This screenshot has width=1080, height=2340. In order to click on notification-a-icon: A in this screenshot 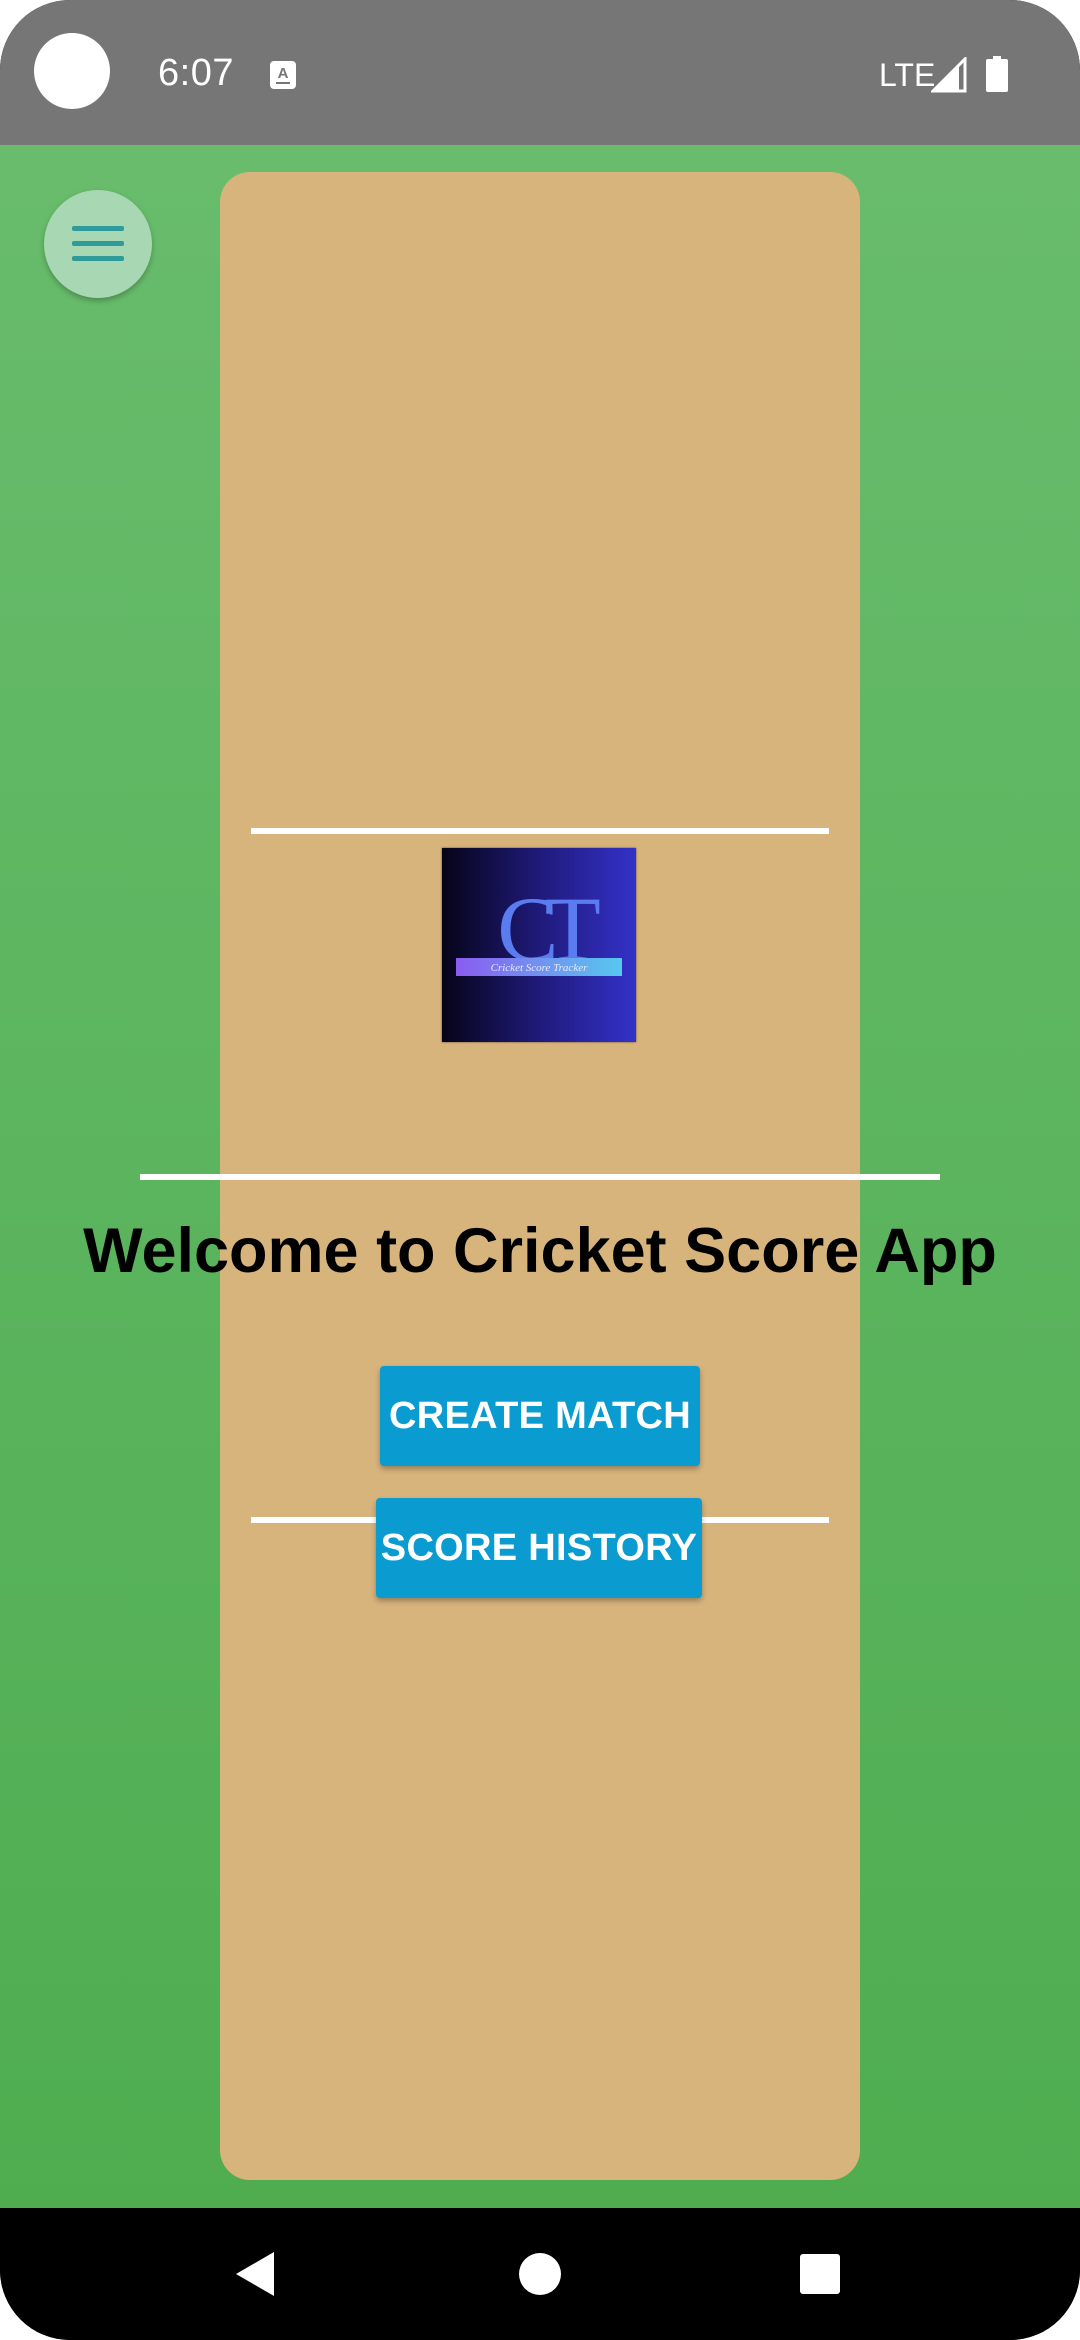, I will do `click(283, 75)`.